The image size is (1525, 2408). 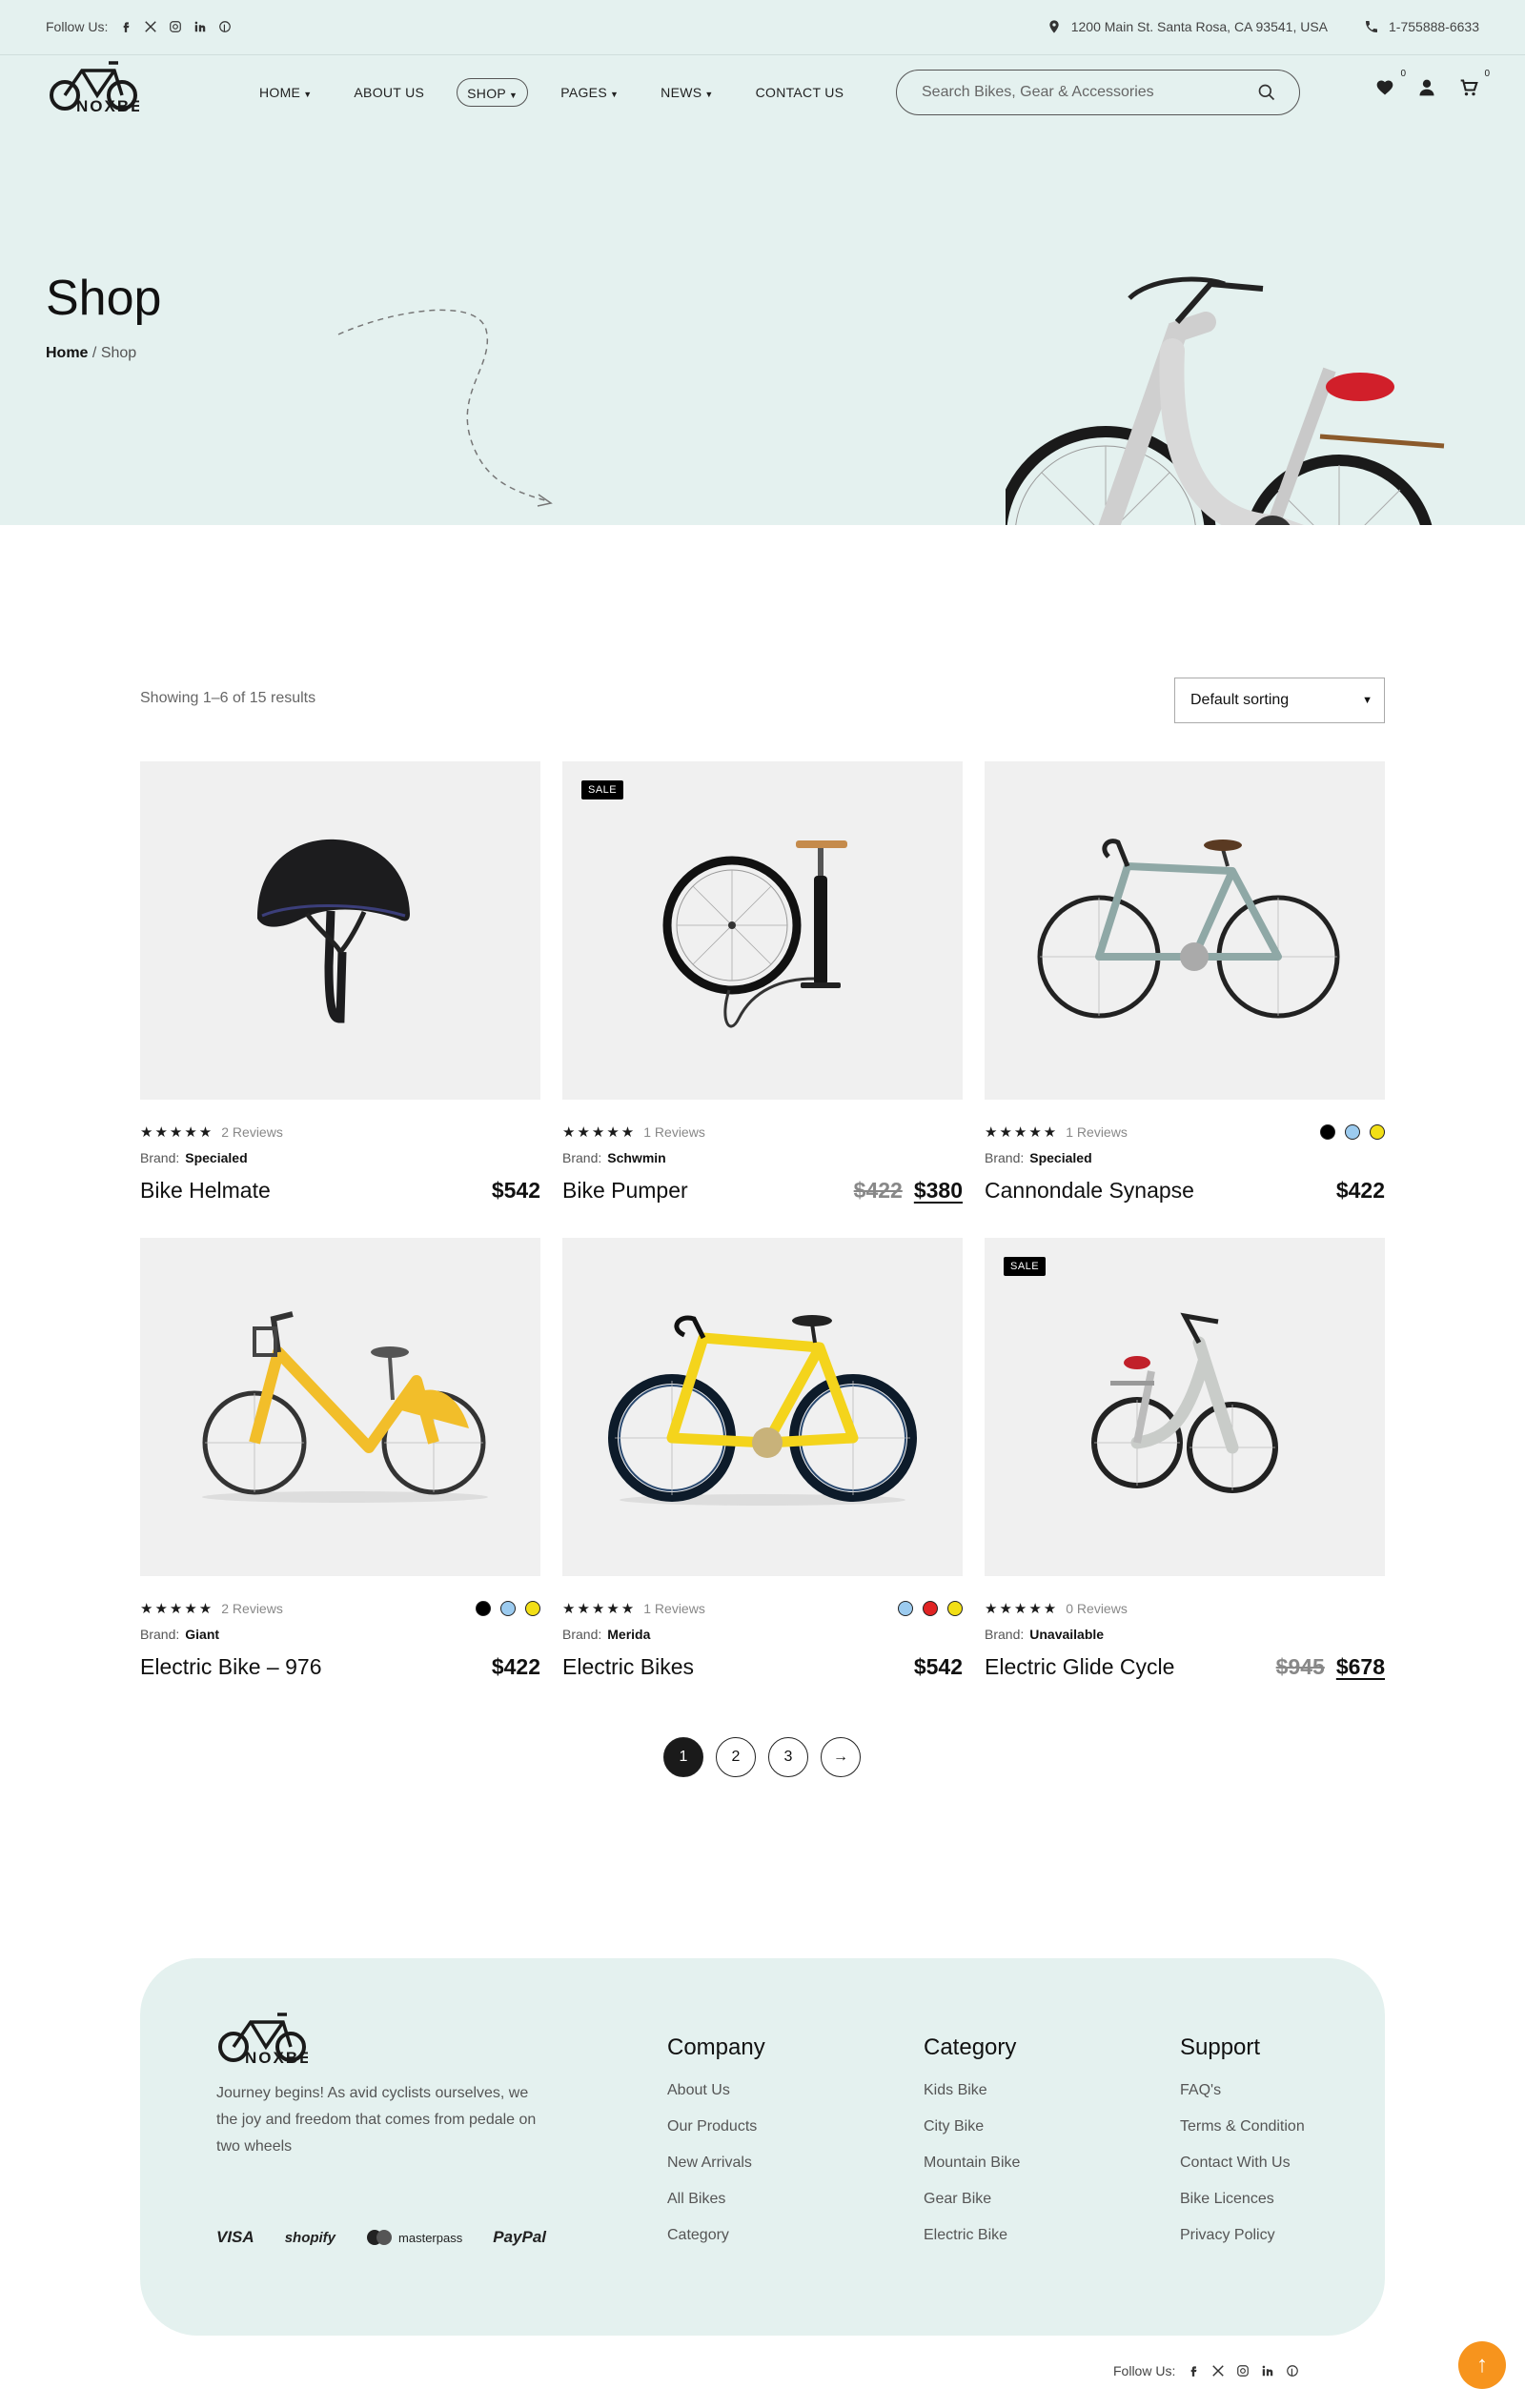 I want to click on footer-link: Our Products, so click(x=716, y=2128).